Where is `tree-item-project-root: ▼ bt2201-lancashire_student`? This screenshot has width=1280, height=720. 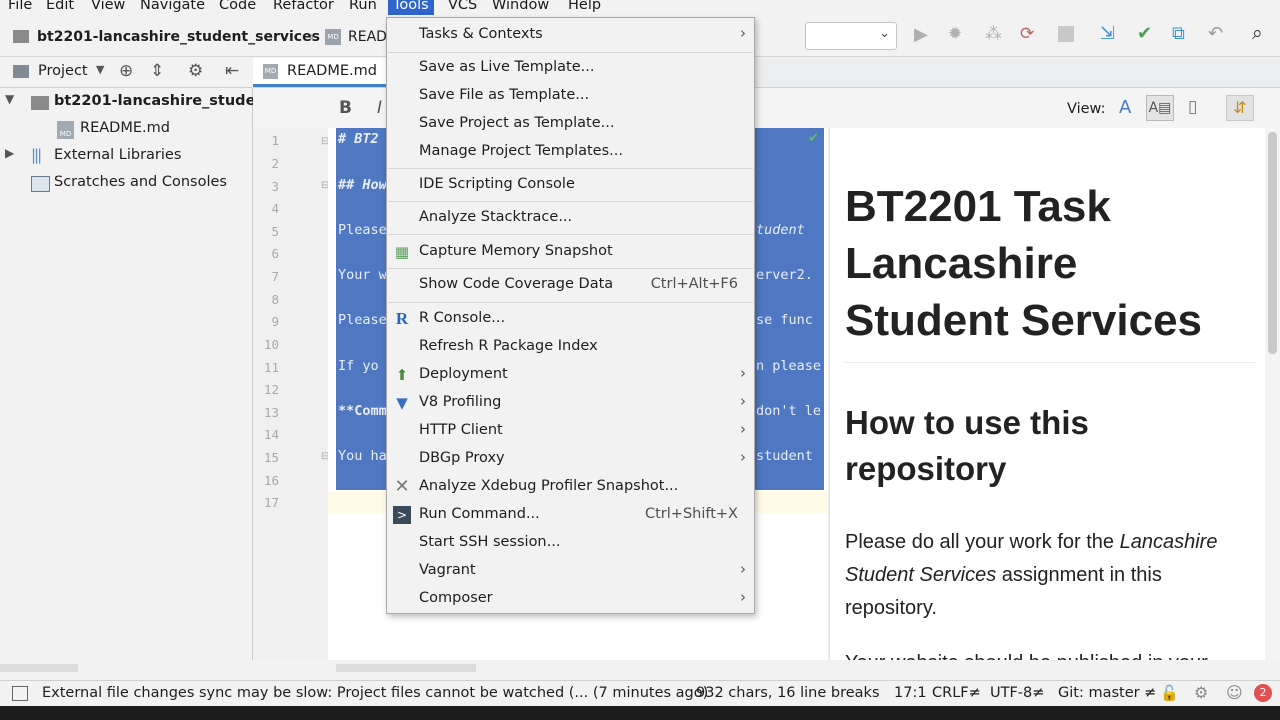
tree-item-project-root: ▼ bt2201-lancashire_student is located at coordinates (136, 104).